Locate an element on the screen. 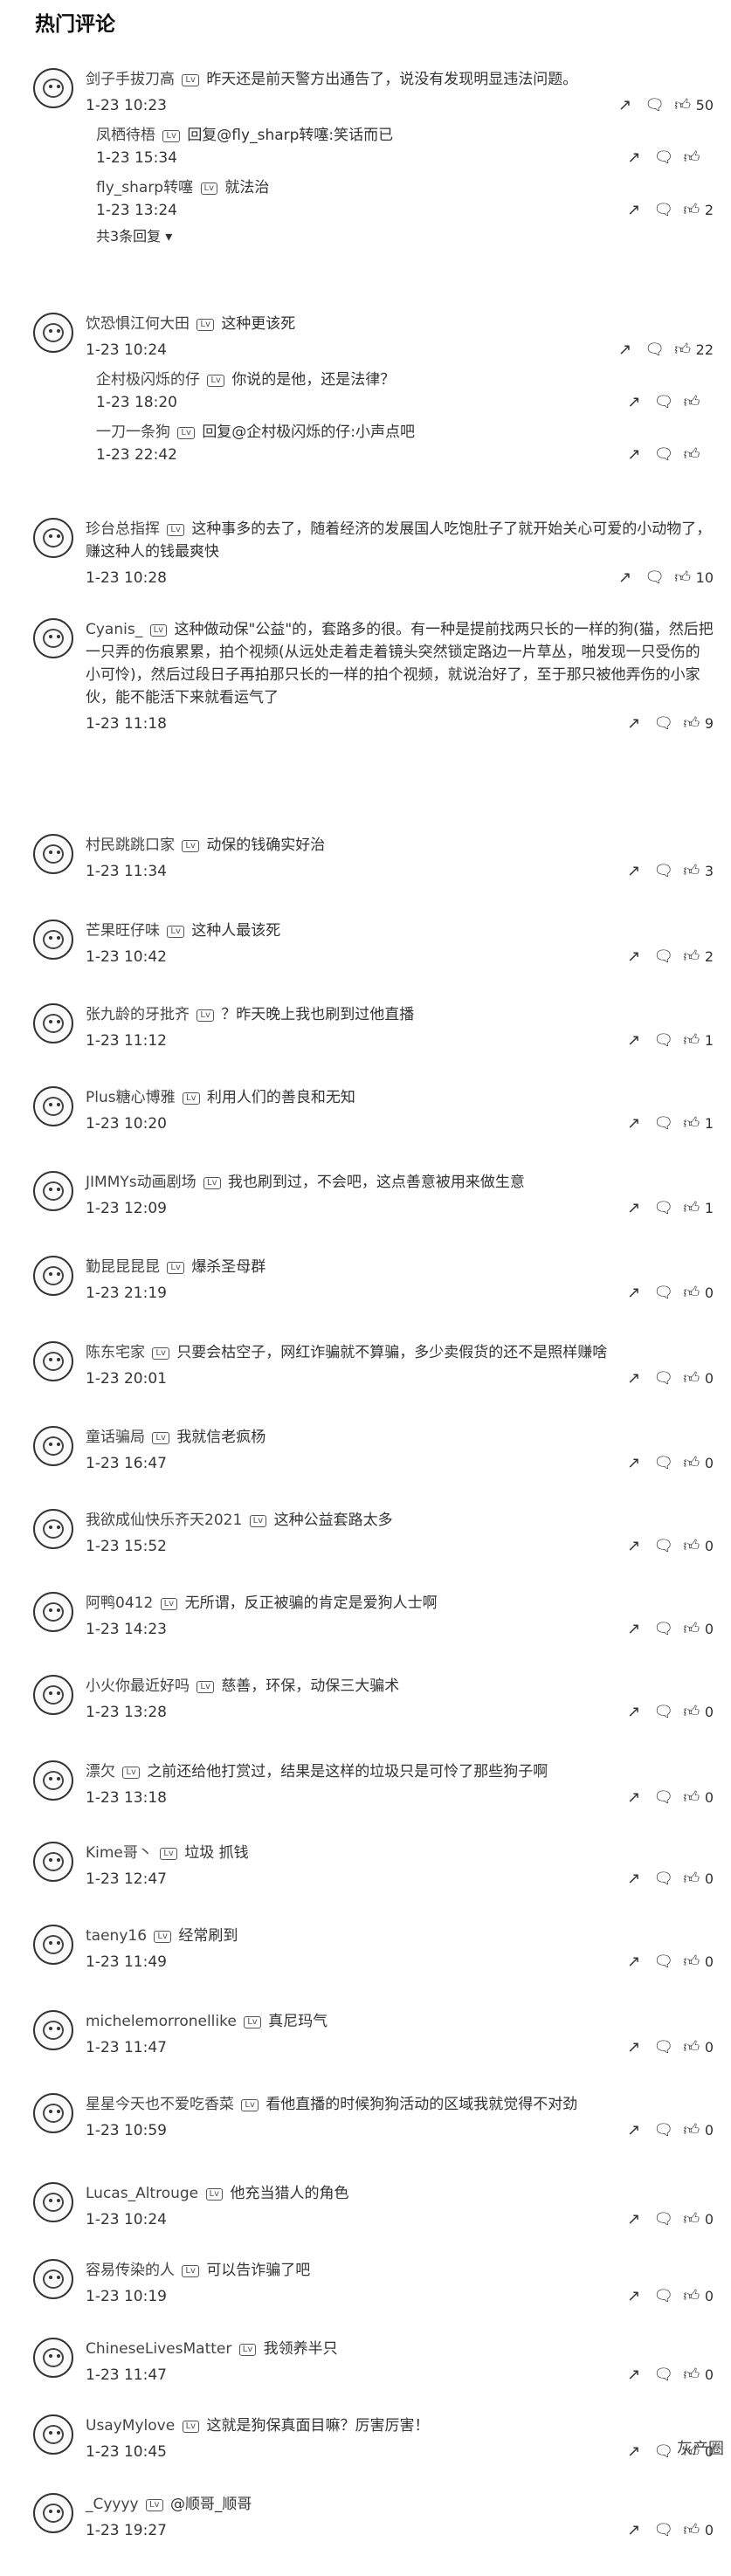  reply-username: 凤栖待梧 is located at coordinates (125, 135).